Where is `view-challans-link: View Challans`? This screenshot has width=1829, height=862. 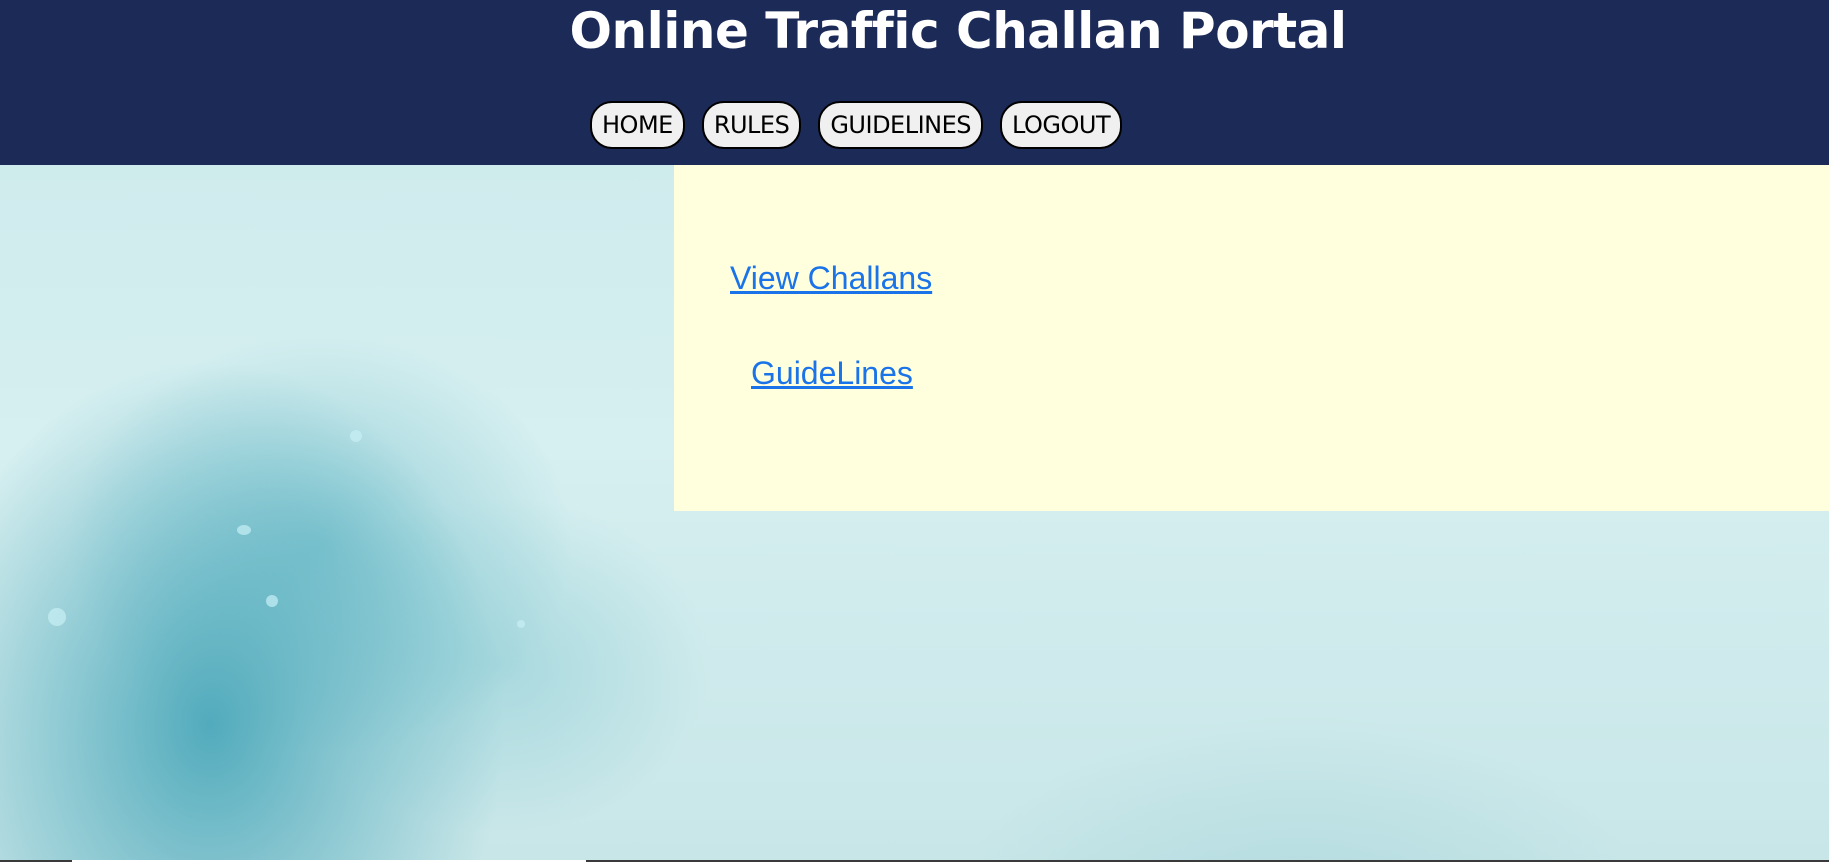 view-challans-link: View Challans is located at coordinates (831, 278).